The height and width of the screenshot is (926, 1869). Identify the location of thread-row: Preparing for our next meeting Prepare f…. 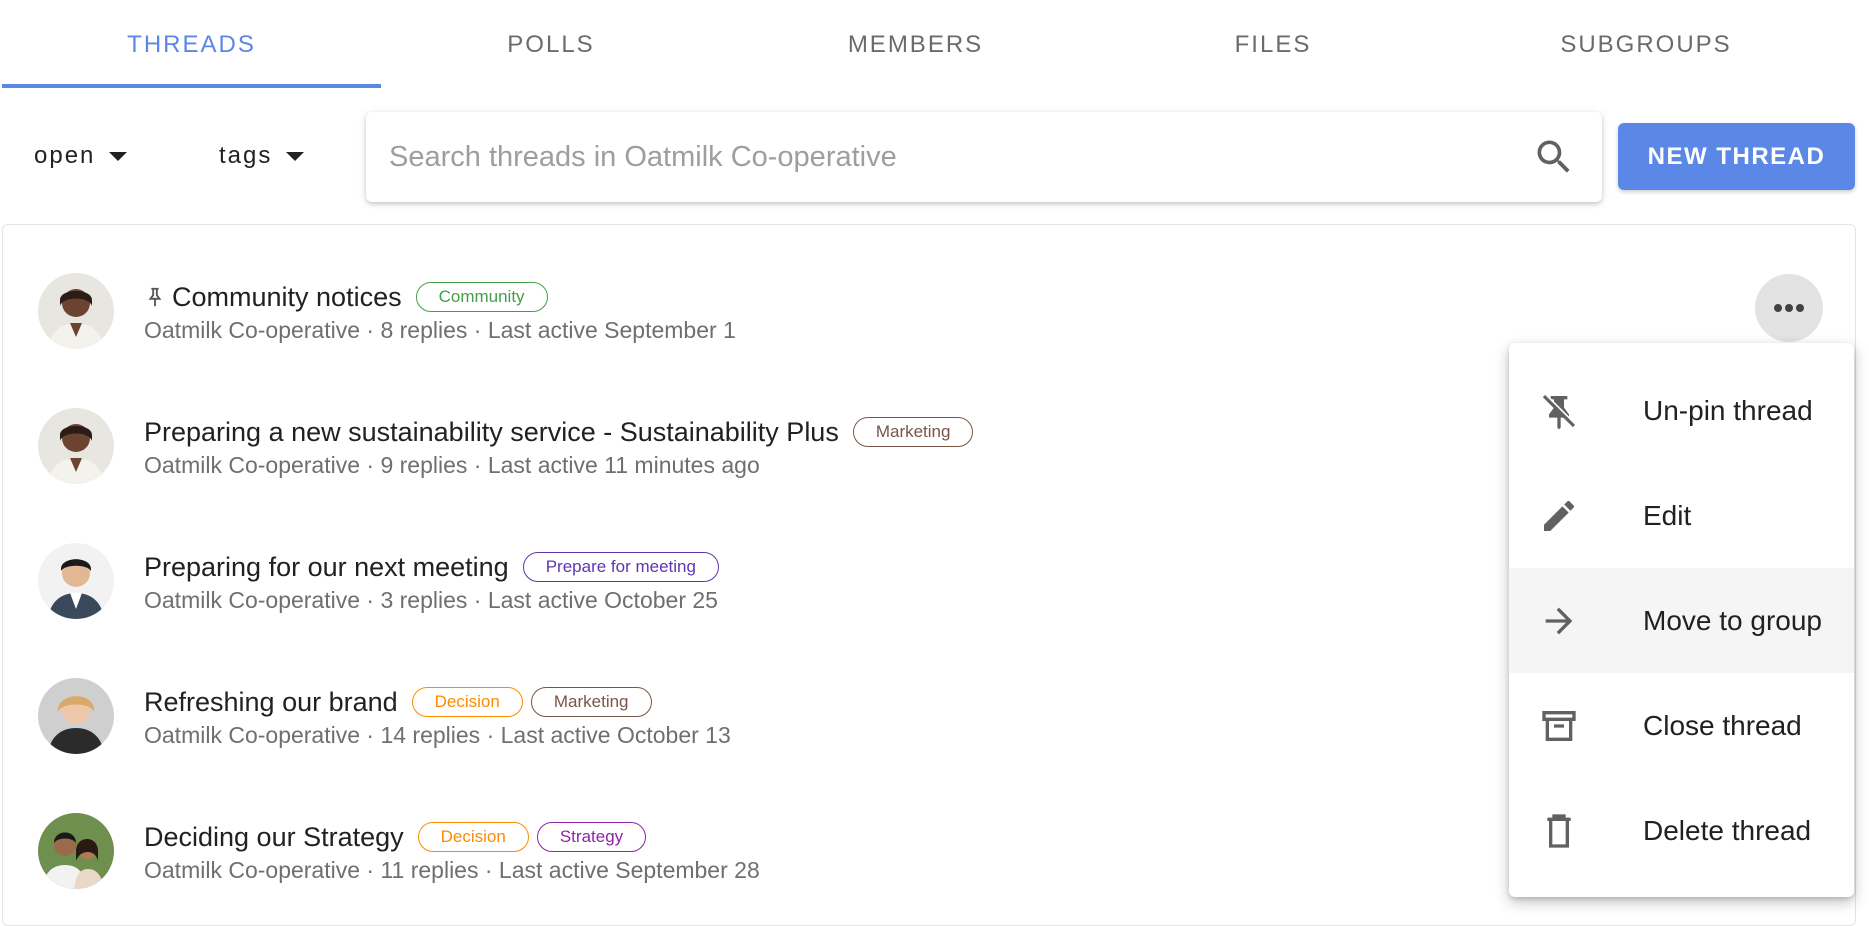
(753, 562).